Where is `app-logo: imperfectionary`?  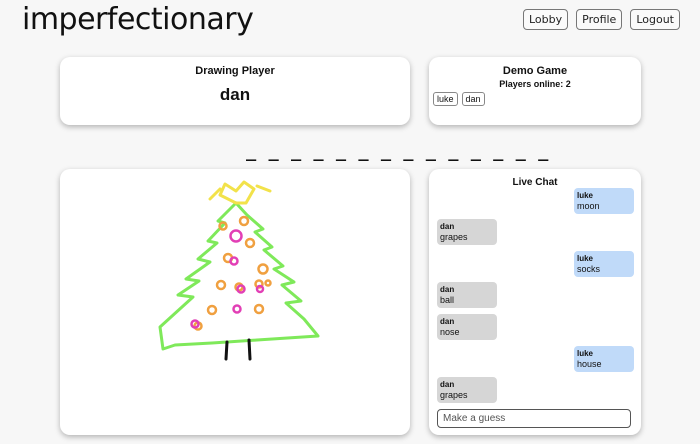
app-logo: imperfectionary is located at coordinates (138, 19).